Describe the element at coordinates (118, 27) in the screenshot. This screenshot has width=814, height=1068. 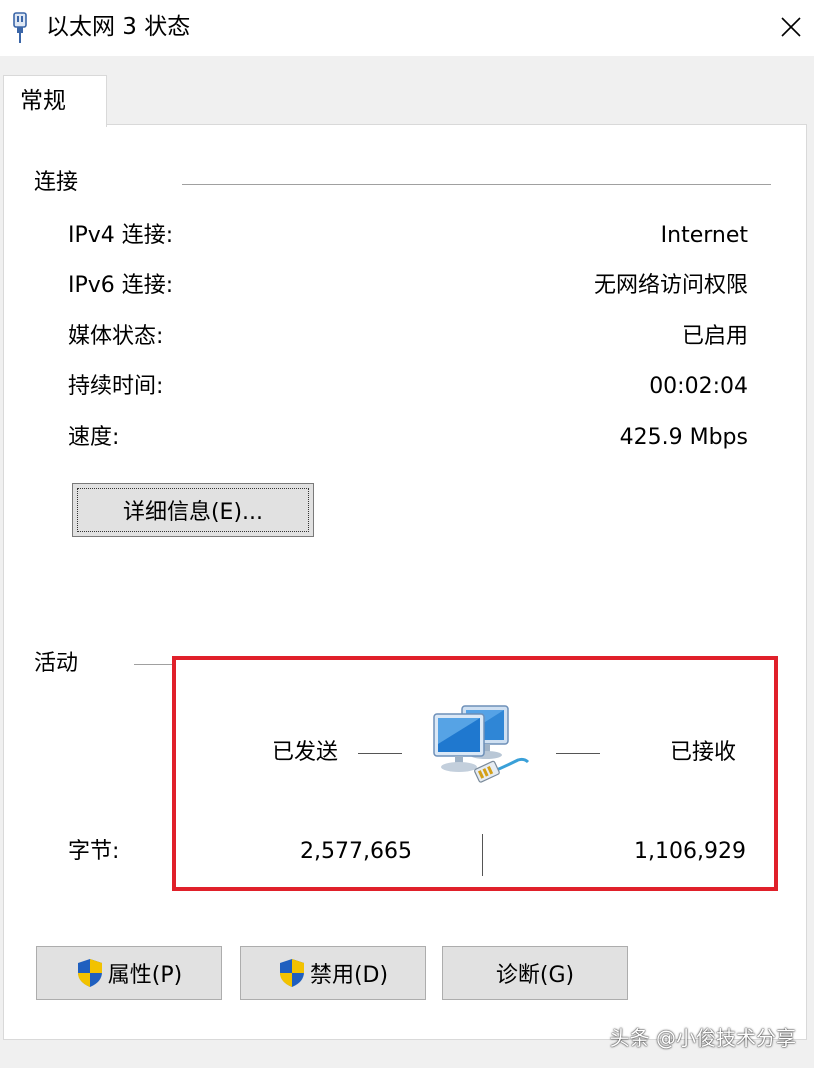
I see `window-title: 以太网 3 状态` at that location.